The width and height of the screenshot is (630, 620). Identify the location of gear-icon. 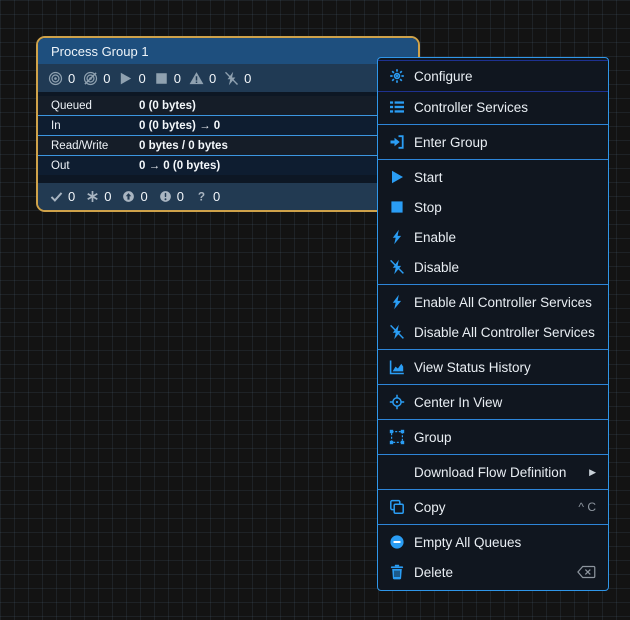
(397, 76).